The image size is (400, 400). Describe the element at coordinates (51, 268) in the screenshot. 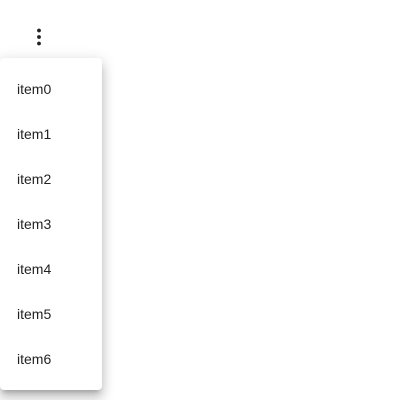

I see `menu-item-4: item4` at that location.